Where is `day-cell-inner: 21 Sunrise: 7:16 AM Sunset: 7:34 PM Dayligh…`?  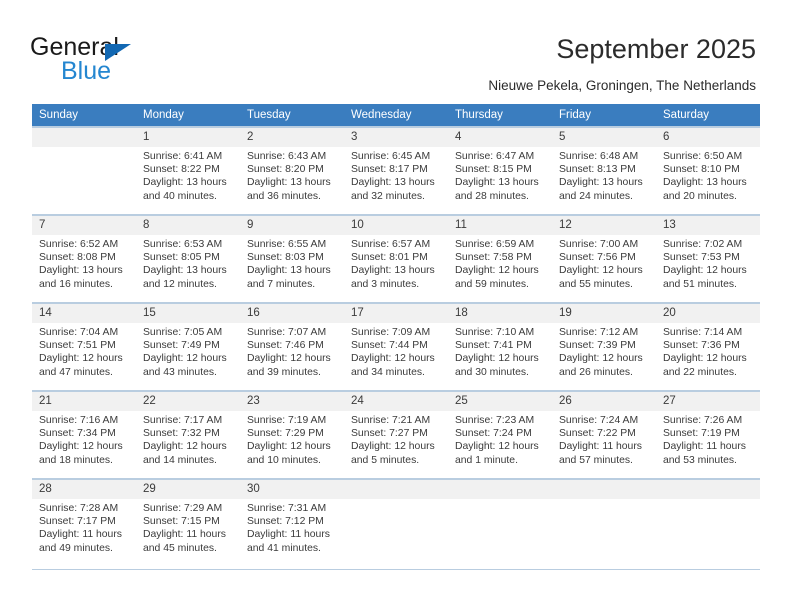 day-cell-inner: 21 Sunrise: 7:16 AM Sunset: 7:34 PM Dayligh… is located at coordinates (84, 434).